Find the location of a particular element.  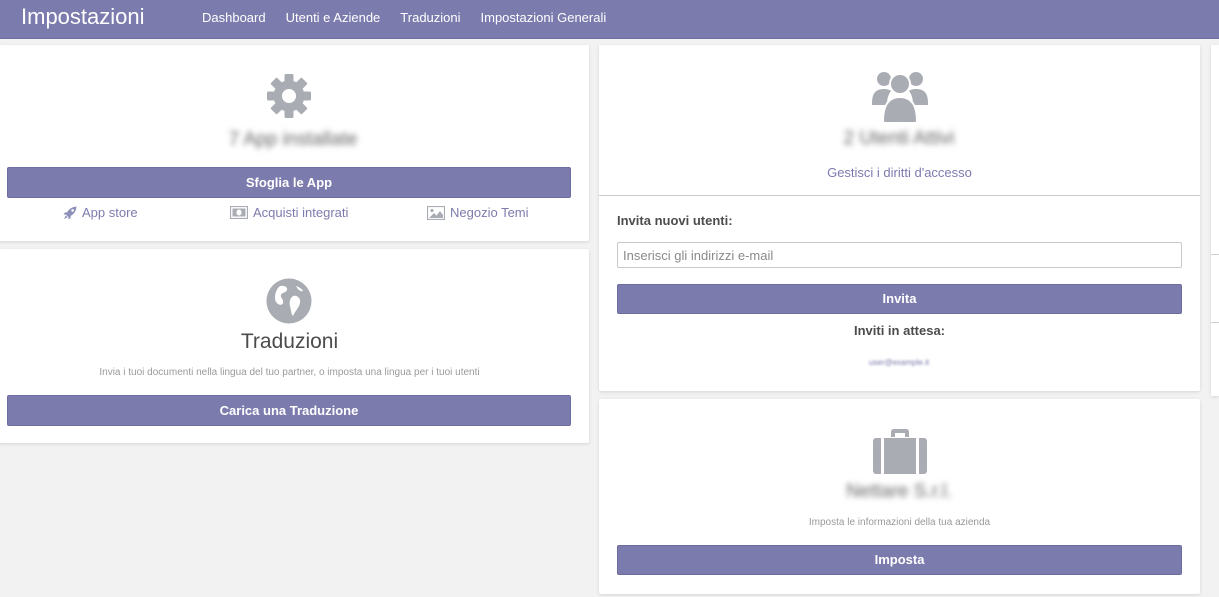

browse-apps-button: Sfoglia le App is located at coordinates (289, 182).